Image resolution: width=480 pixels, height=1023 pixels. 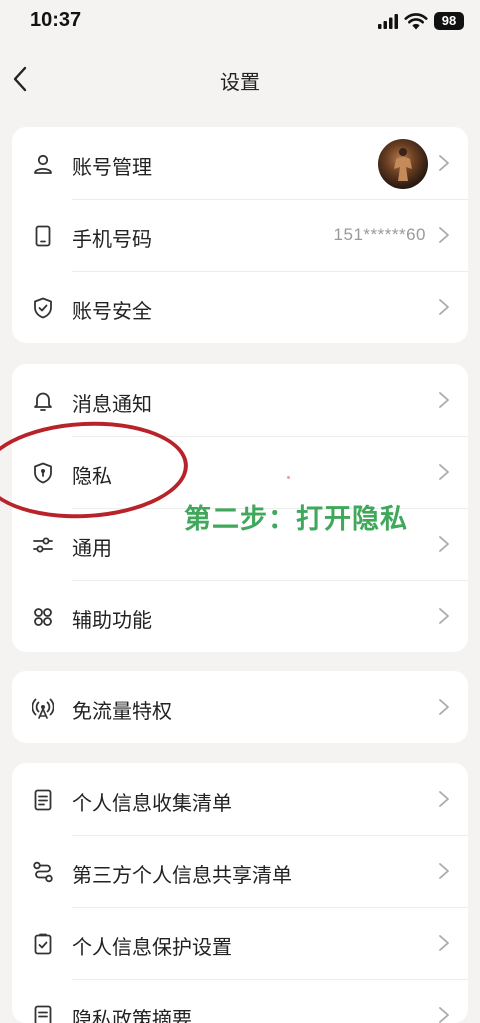 What do you see at coordinates (240, 943) in the screenshot?
I see `settings-row-info-protection-settings: 个人信息保护设置` at bounding box center [240, 943].